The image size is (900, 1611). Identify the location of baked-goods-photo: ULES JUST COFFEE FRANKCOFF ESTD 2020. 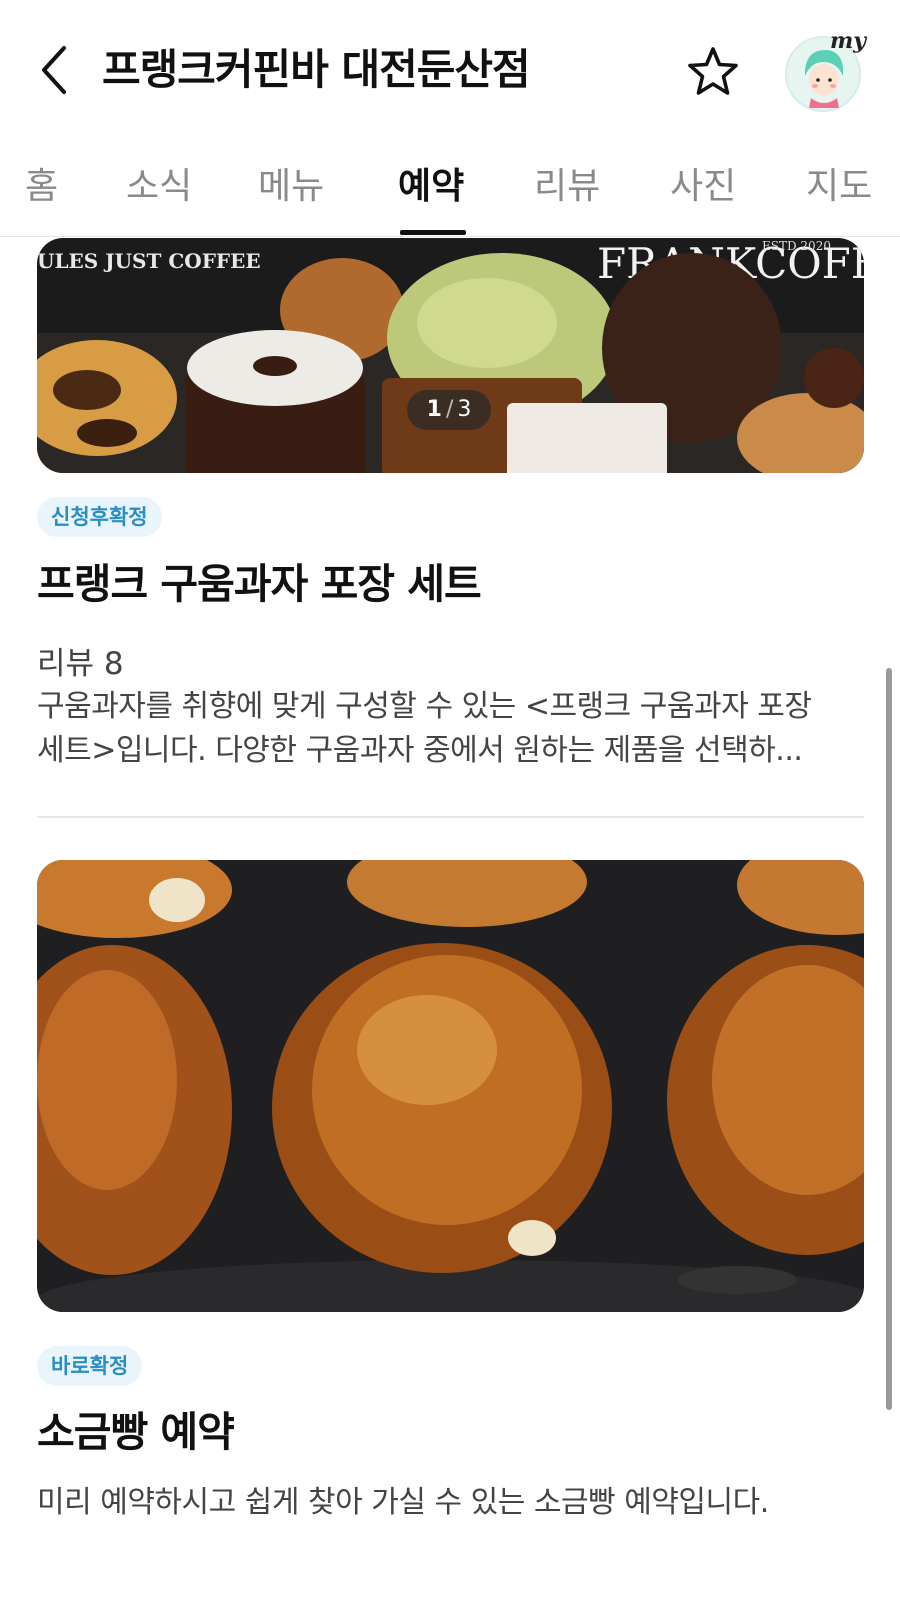
(450, 355).